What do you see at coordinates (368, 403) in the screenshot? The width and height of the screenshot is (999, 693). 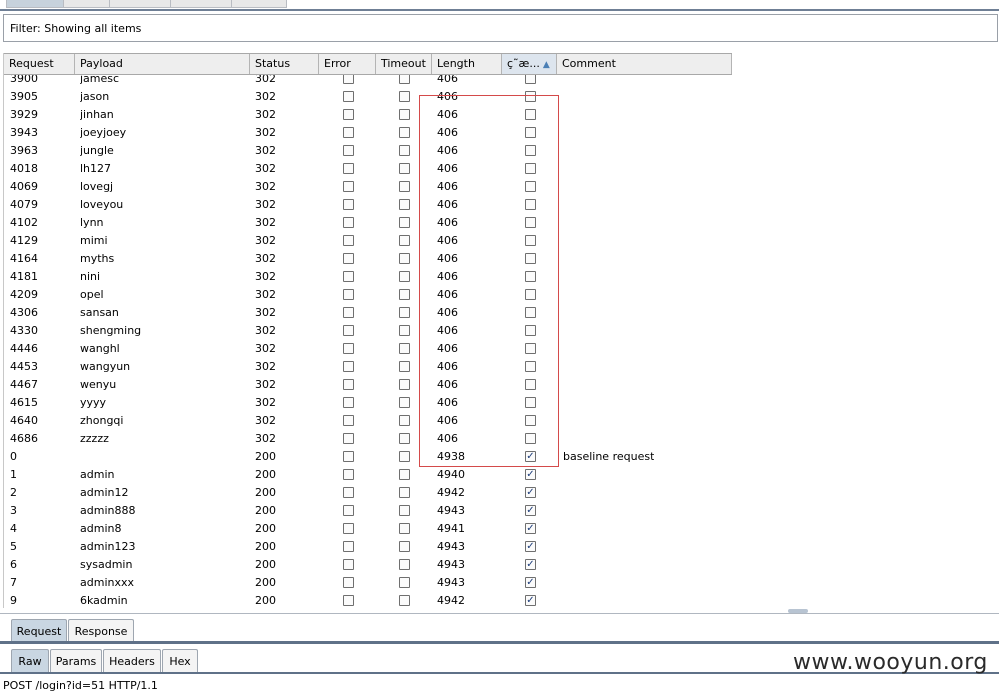 I see `table-row: 4615 yyyy 302 406` at bounding box center [368, 403].